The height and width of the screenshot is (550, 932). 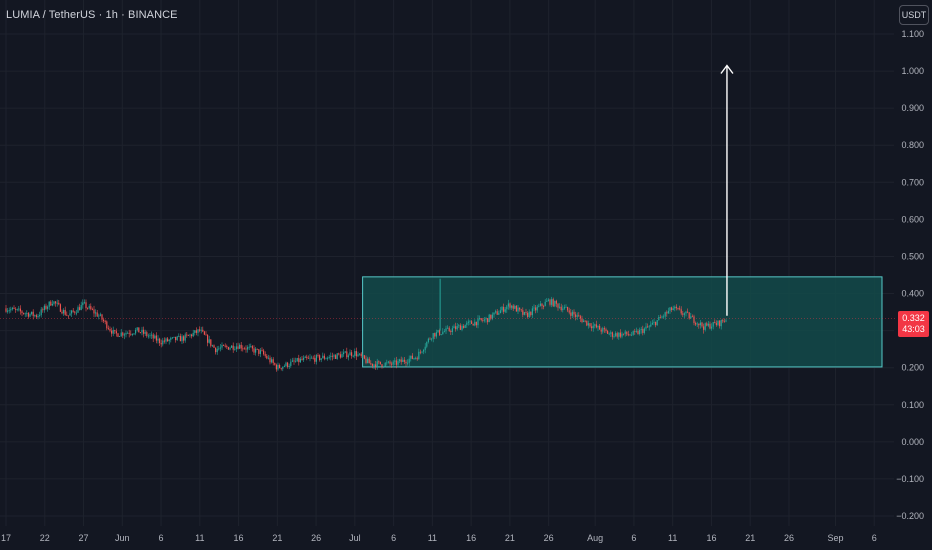 I want to click on price-tick-label: 0.800, so click(x=912, y=145).